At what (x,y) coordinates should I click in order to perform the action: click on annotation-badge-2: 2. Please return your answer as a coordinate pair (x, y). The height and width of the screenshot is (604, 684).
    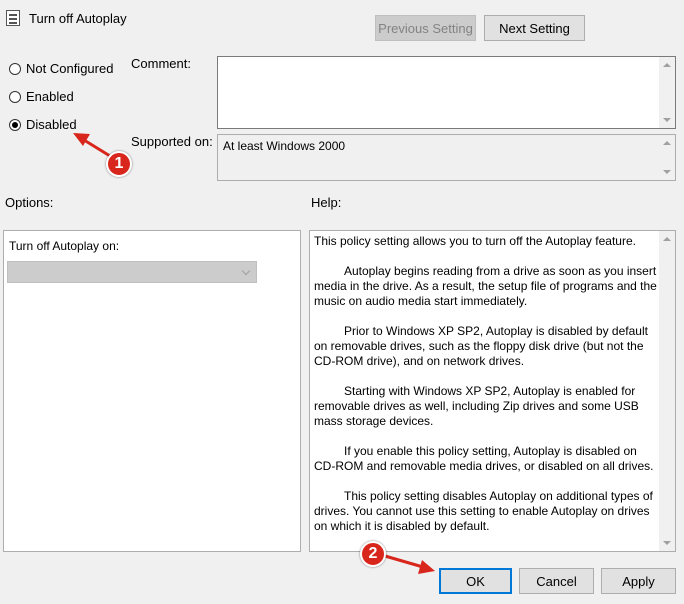
    Looking at the image, I should click on (373, 554).